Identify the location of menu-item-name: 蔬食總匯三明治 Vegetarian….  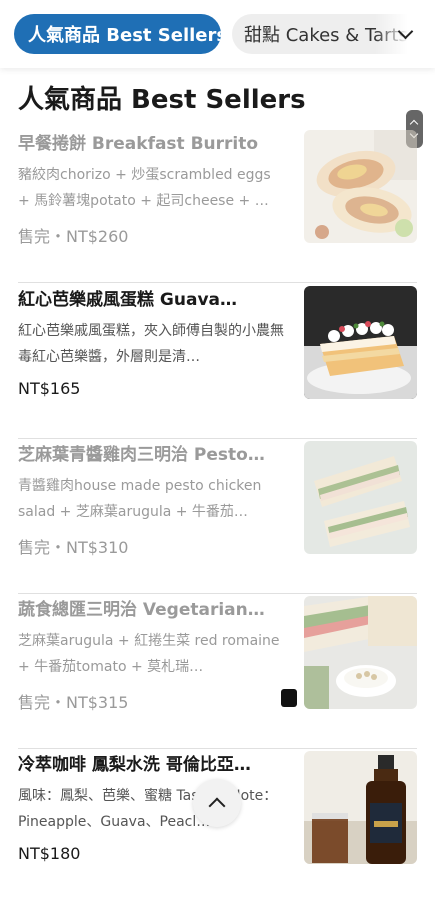
(141, 610).